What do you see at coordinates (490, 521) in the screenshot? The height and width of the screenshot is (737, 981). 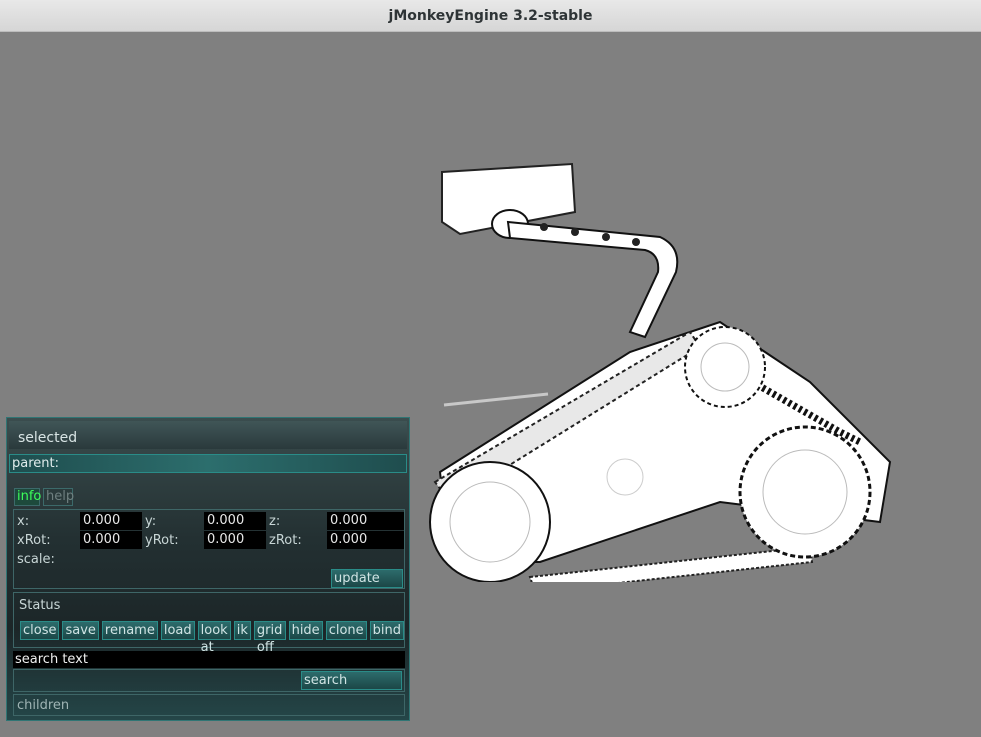 I see `front-left-wheel` at bounding box center [490, 521].